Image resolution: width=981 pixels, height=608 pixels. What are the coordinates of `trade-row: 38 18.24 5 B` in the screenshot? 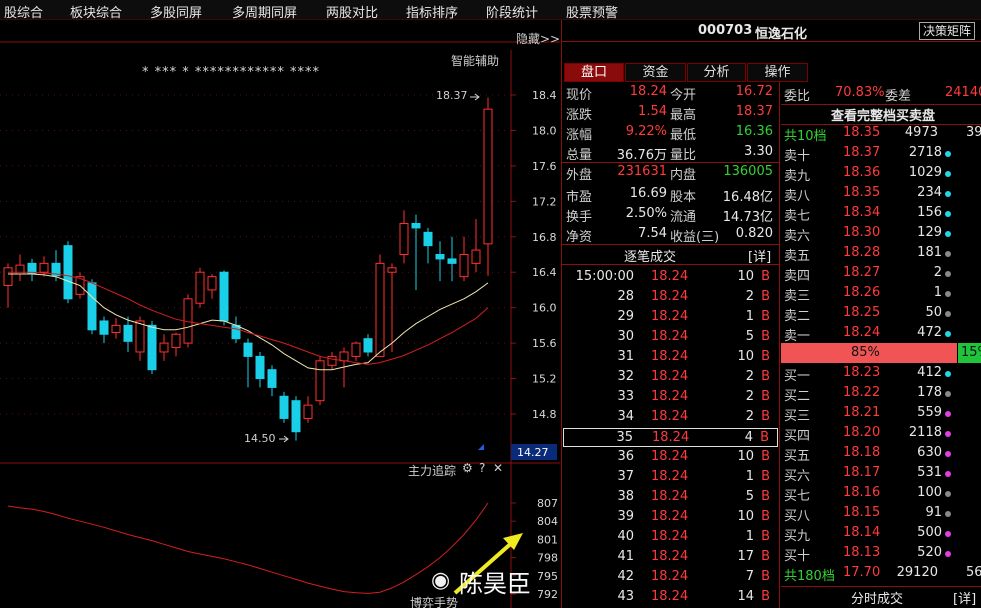 It's located at (670, 497).